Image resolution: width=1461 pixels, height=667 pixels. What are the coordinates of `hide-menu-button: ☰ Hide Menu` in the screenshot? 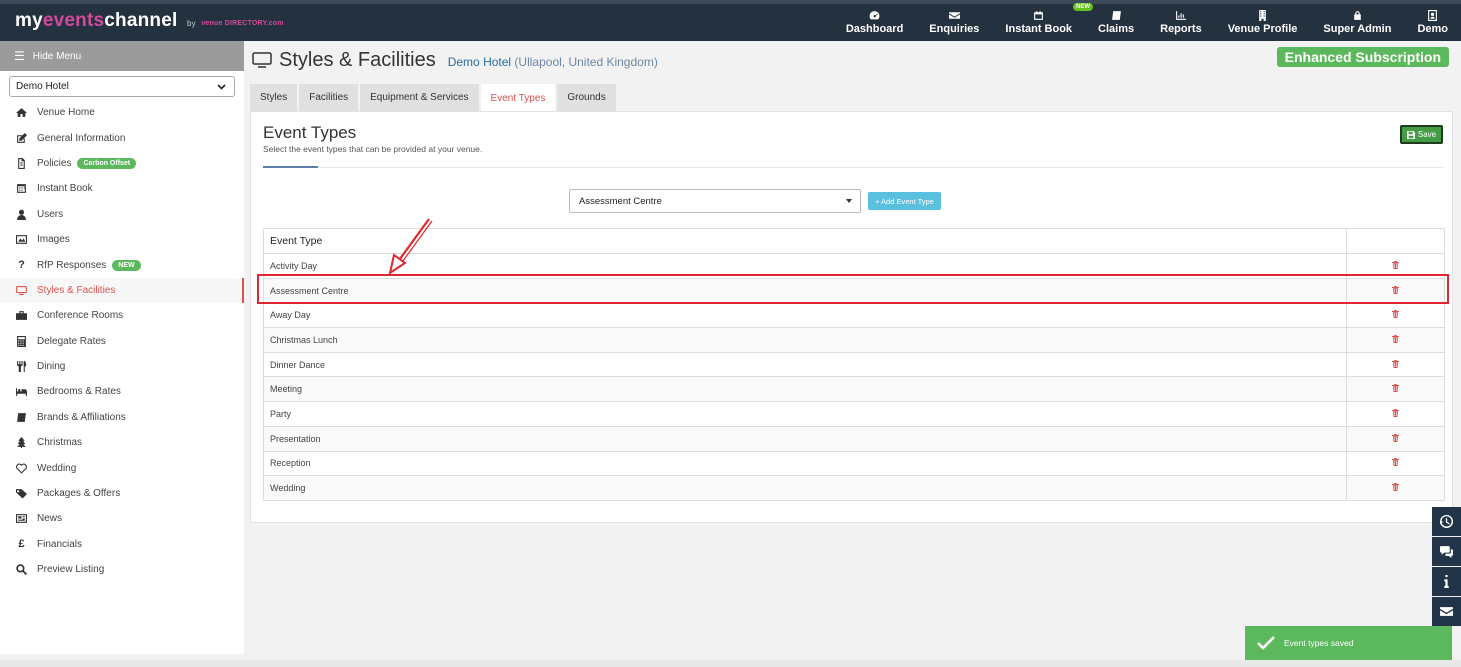 It's located at (122, 56).